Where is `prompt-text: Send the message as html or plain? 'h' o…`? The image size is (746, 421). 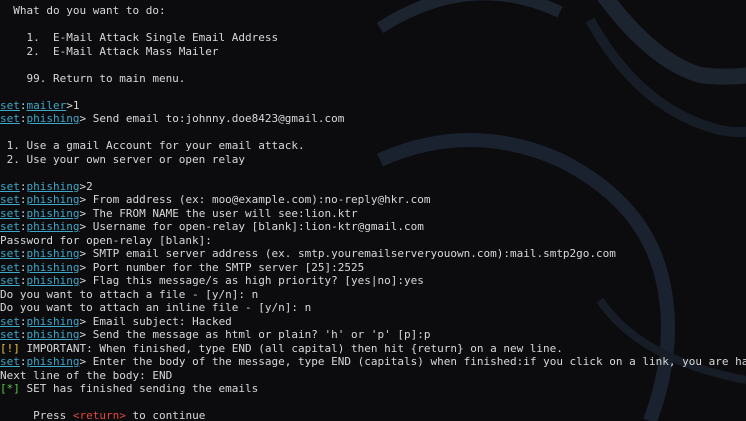 prompt-text: Send the message as html or plain? 'h' o… is located at coordinates (261, 334).